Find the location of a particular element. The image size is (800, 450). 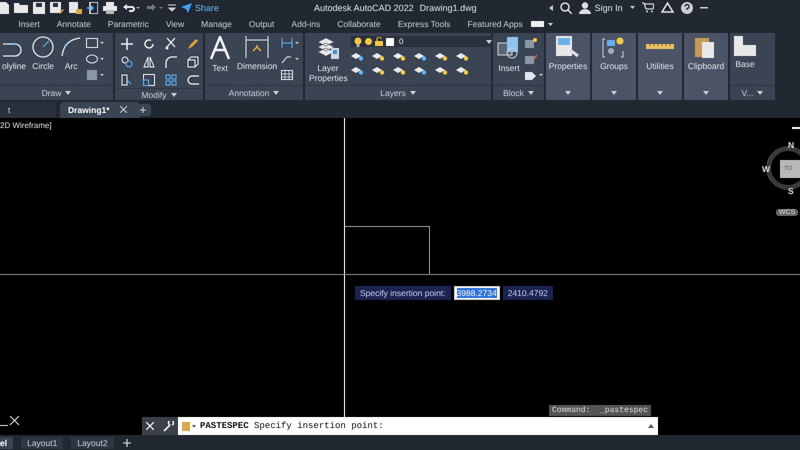

viewport-label: 2D Wireframe] is located at coordinates (26, 125).